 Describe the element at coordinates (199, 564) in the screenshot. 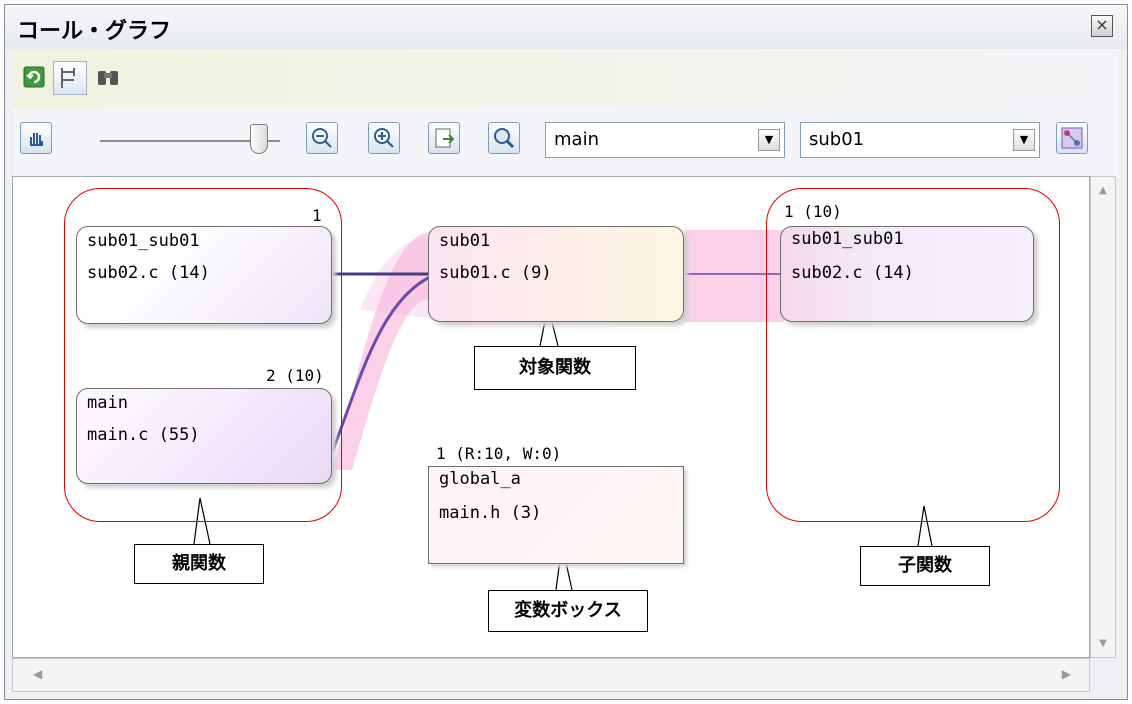

I see `callout-parent-function: 親関数` at that location.